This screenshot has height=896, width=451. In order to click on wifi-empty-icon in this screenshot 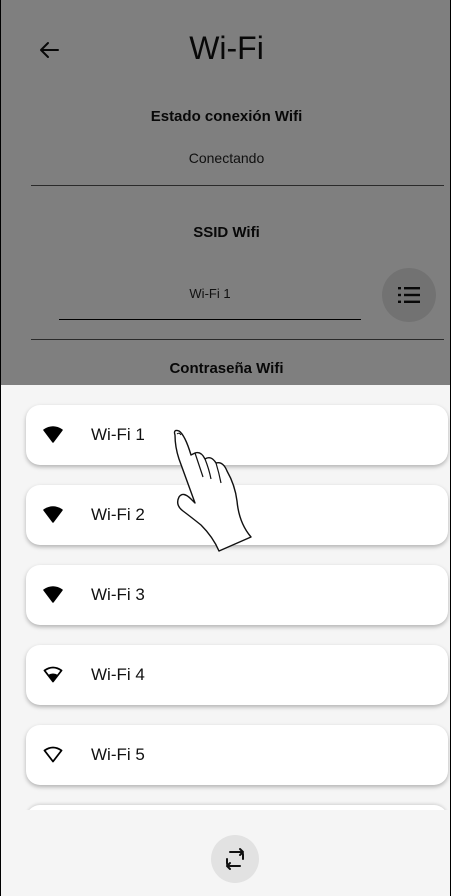, I will do `click(53, 754)`.